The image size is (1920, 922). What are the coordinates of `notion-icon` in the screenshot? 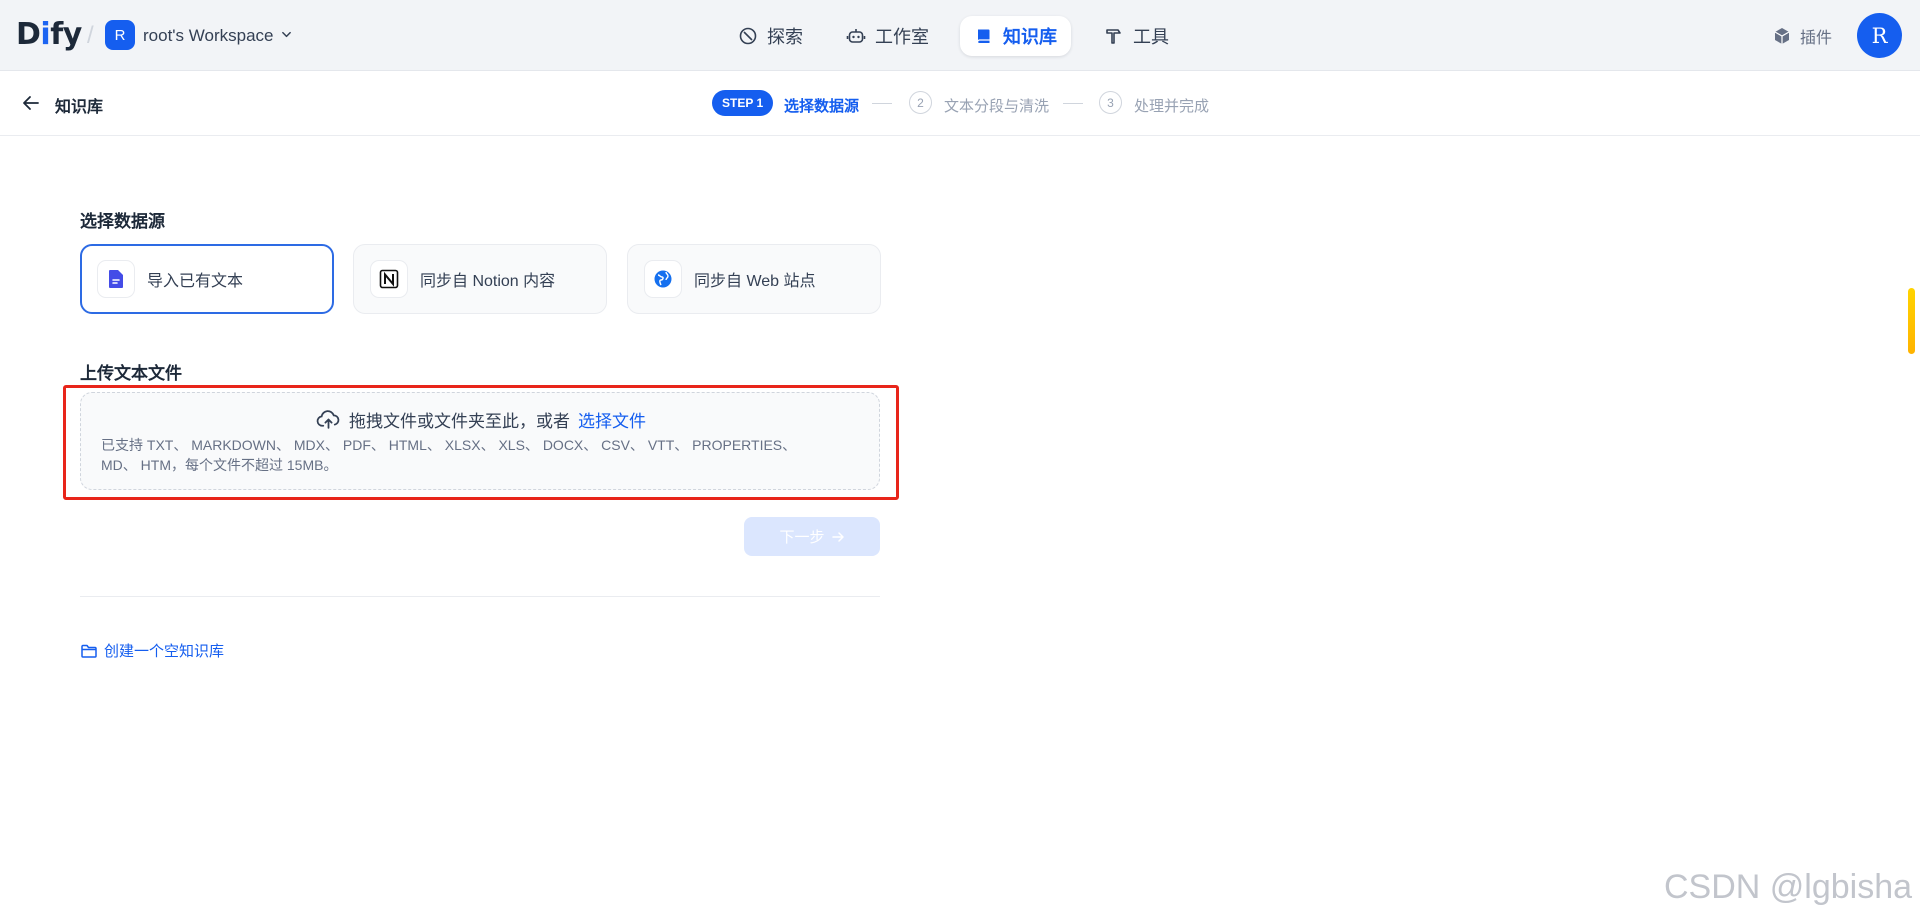 It's located at (389, 279).